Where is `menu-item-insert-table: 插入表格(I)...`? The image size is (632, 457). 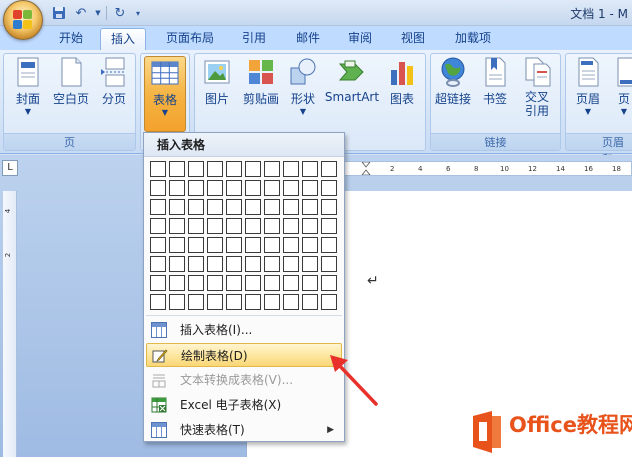
menu-item-insert-table: 插入表格(I)... is located at coordinates (244, 330).